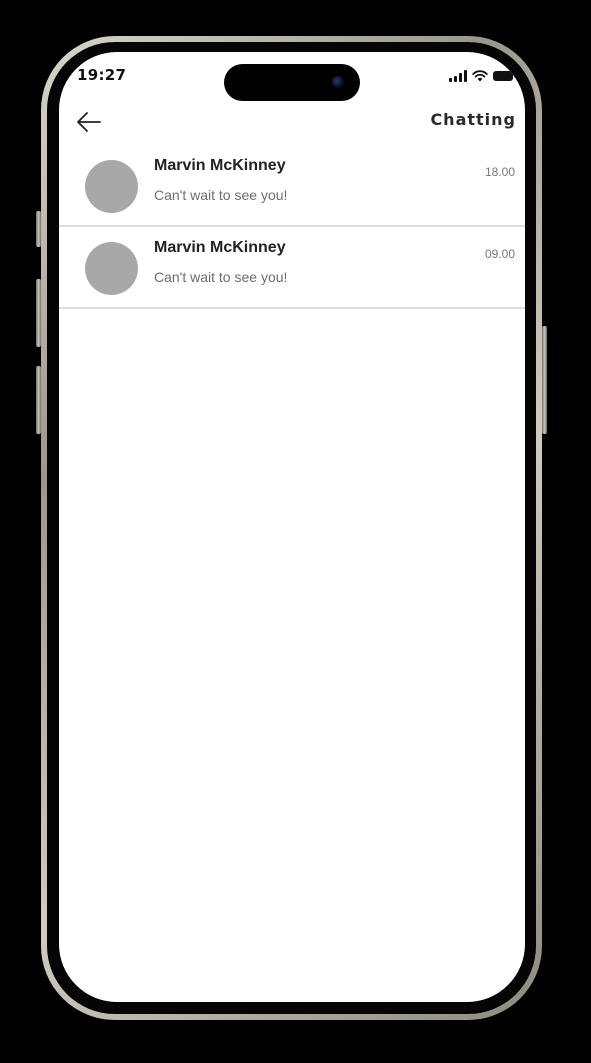 The width and height of the screenshot is (591, 1063). I want to click on wifi-icon, so click(480, 76).